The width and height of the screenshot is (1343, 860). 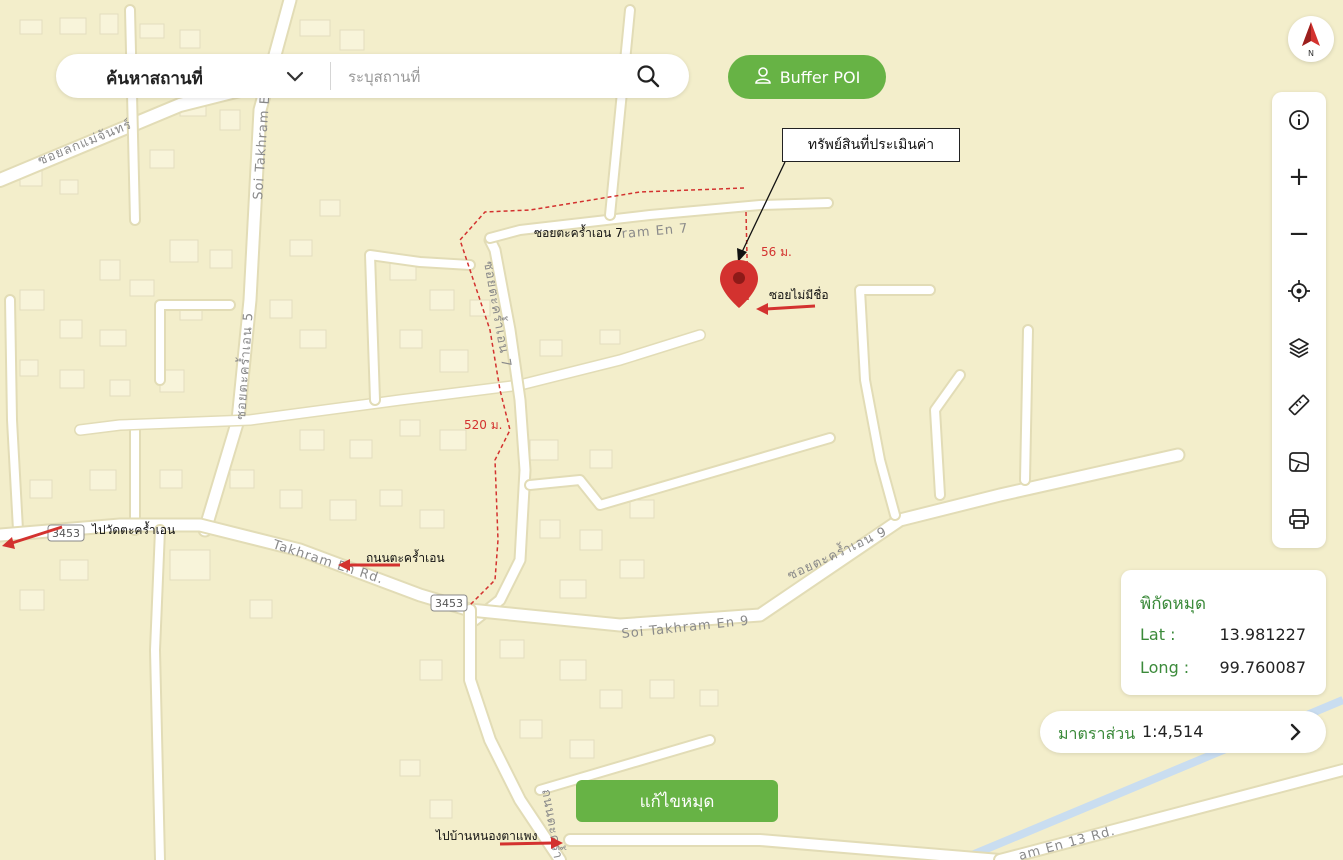 What do you see at coordinates (154, 78) in the screenshot?
I see `search-category-select: ค้นหาสถานที่` at bounding box center [154, 78].